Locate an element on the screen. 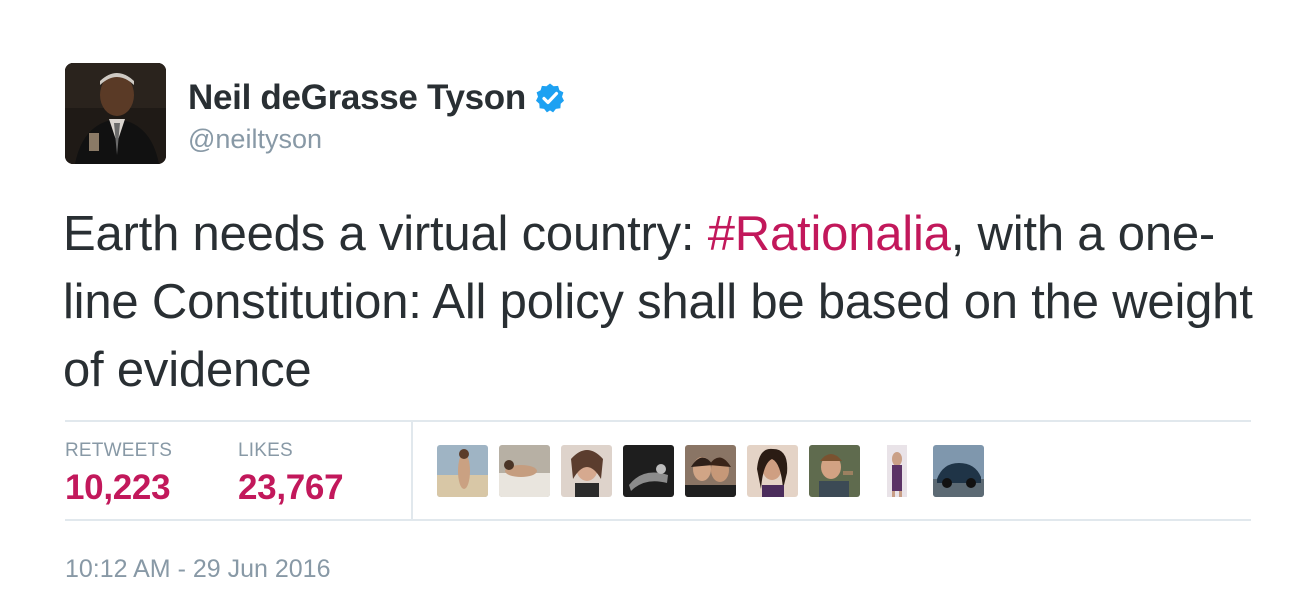 The image size is (1306, 608). hashtag-link: #Rationalia is located at coordinates (829, 234).